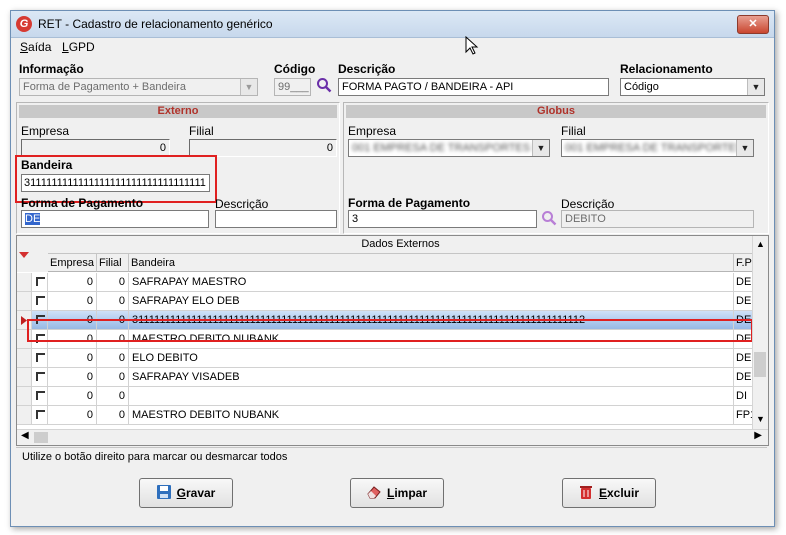  Describe the element at coordinates (40, 47) in the screenshot. I see `menu-saida-label: aída` at that location.